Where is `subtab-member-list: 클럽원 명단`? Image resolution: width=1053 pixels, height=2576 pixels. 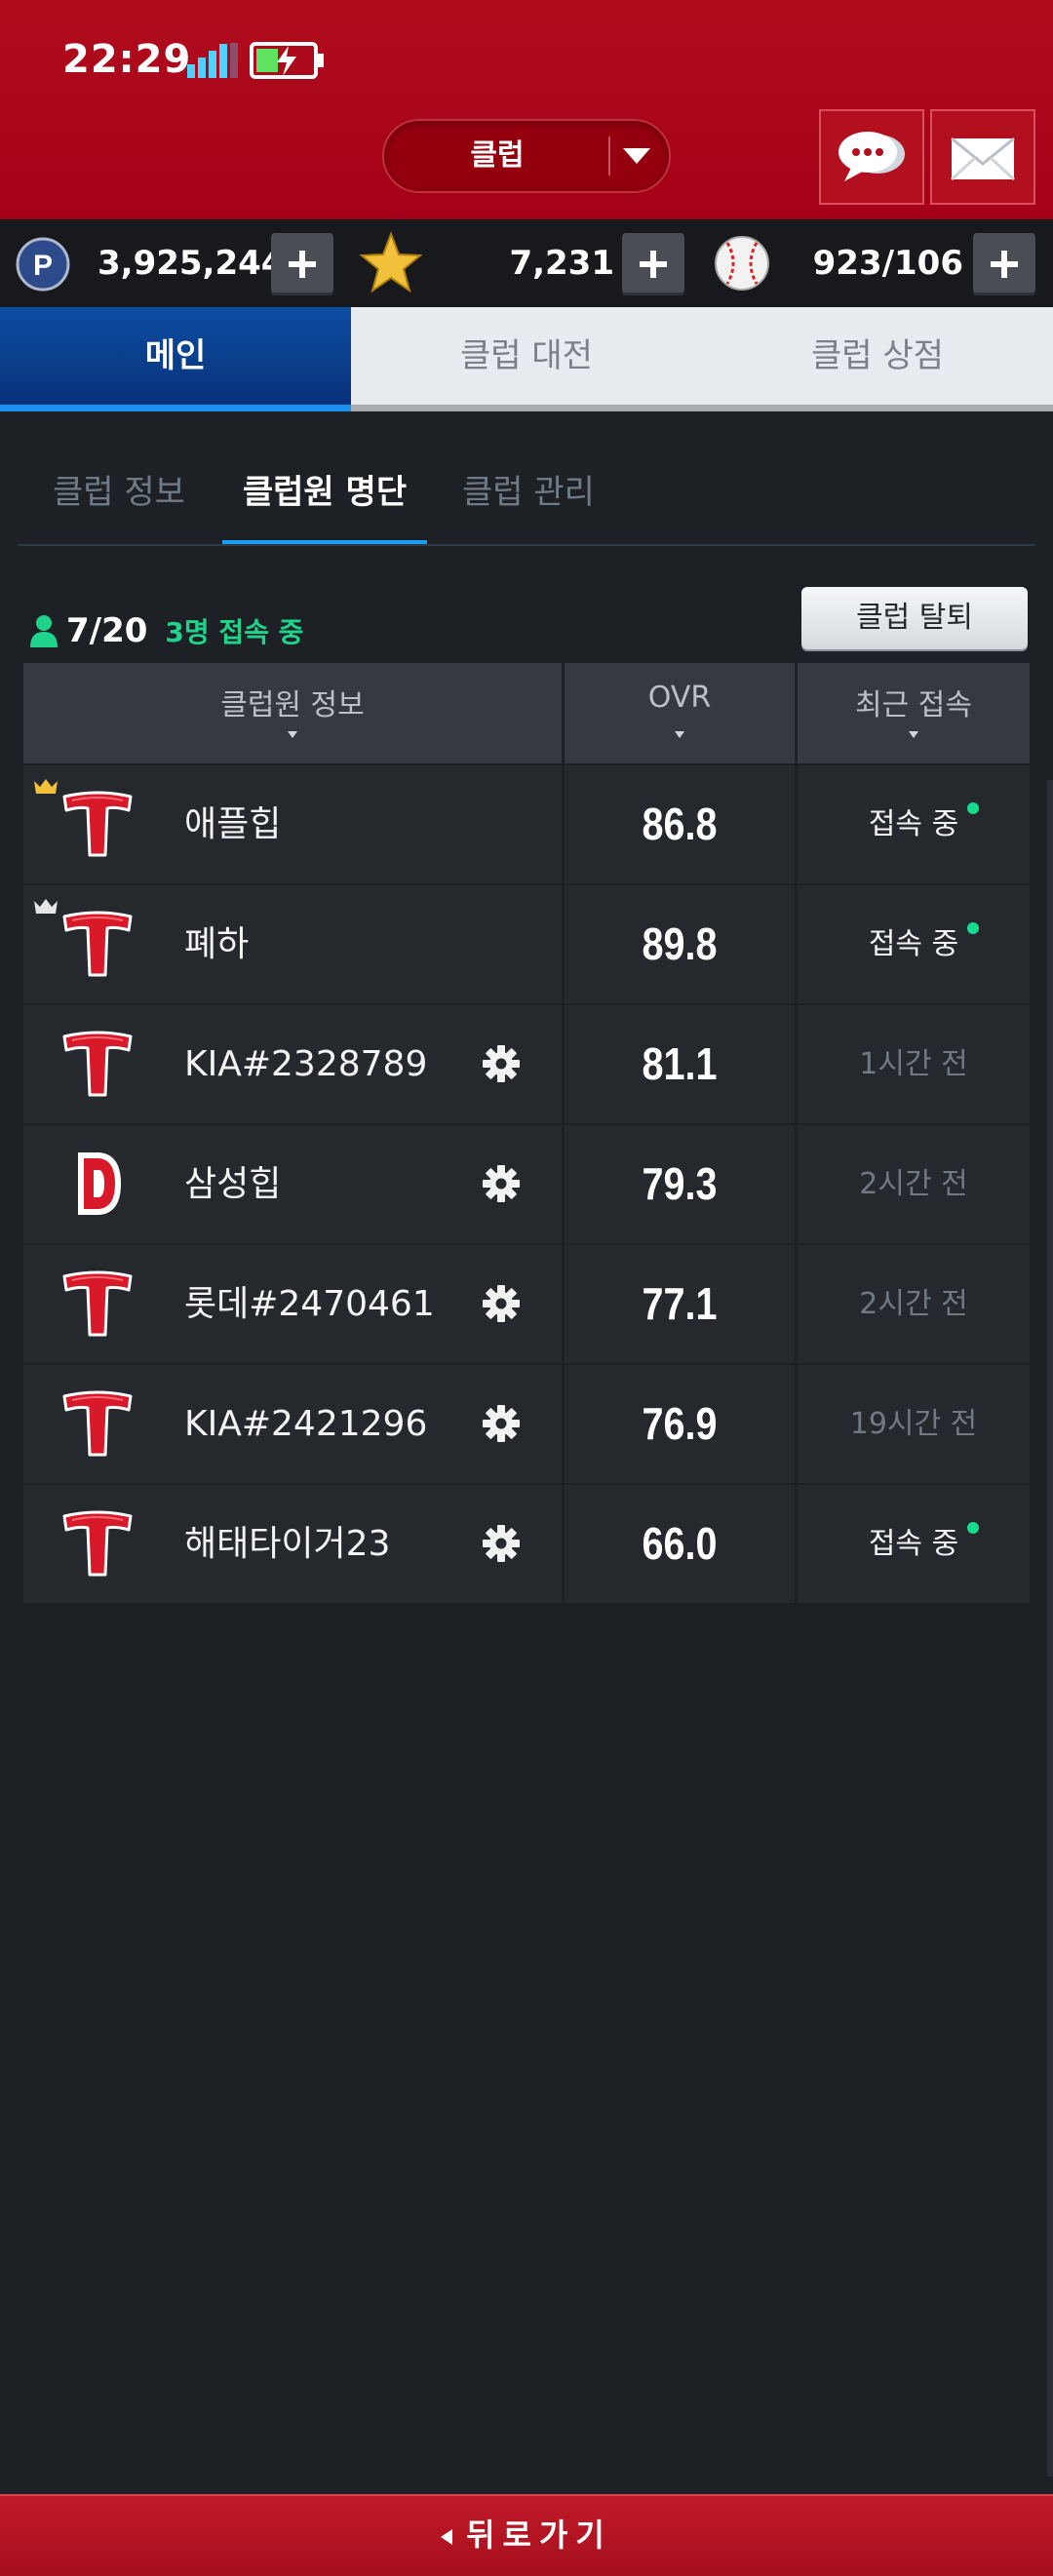
subtab-member-list: 클럽원 명단 is located at coordinates (324, 499).